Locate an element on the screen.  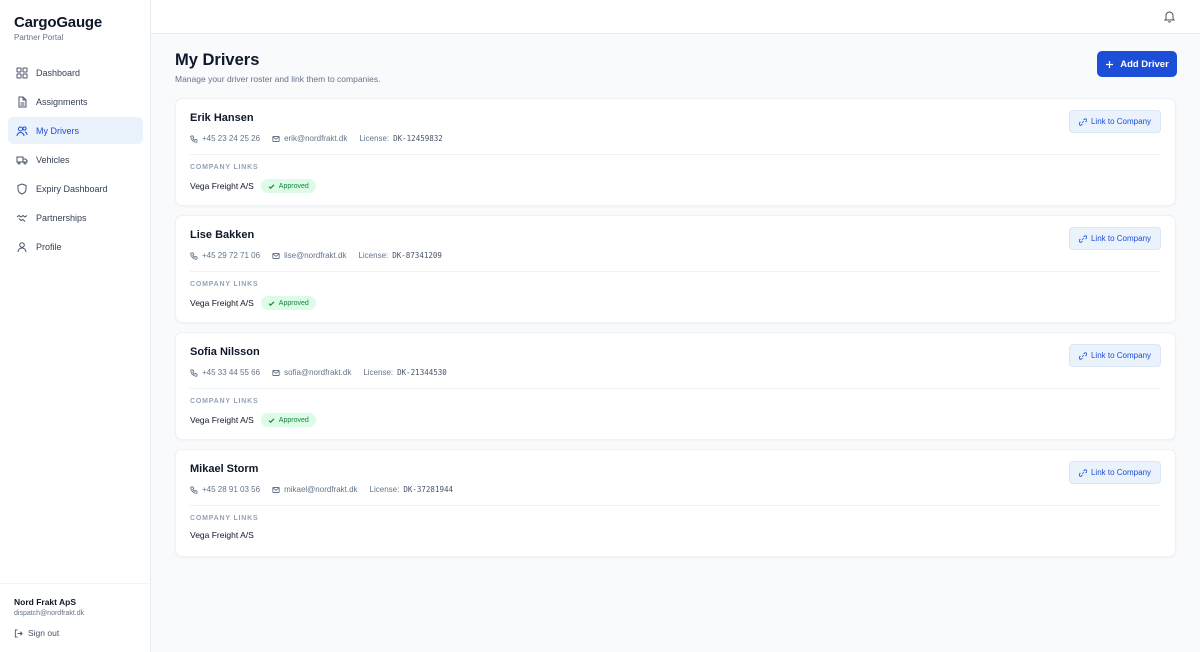
sign-out-label: Sign out is located at coordinates (44, 633).